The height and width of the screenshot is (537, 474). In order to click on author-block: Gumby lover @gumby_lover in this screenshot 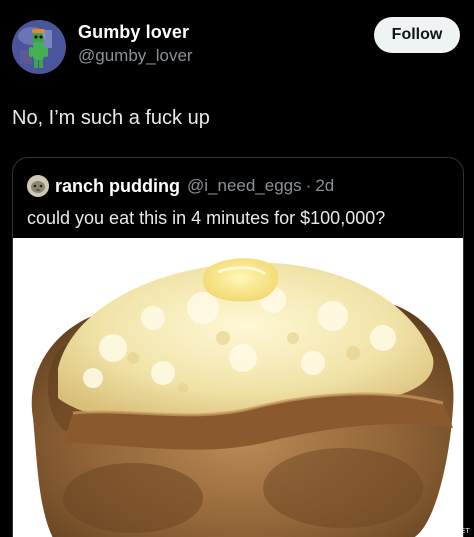, I will do `click(135, 44)`.